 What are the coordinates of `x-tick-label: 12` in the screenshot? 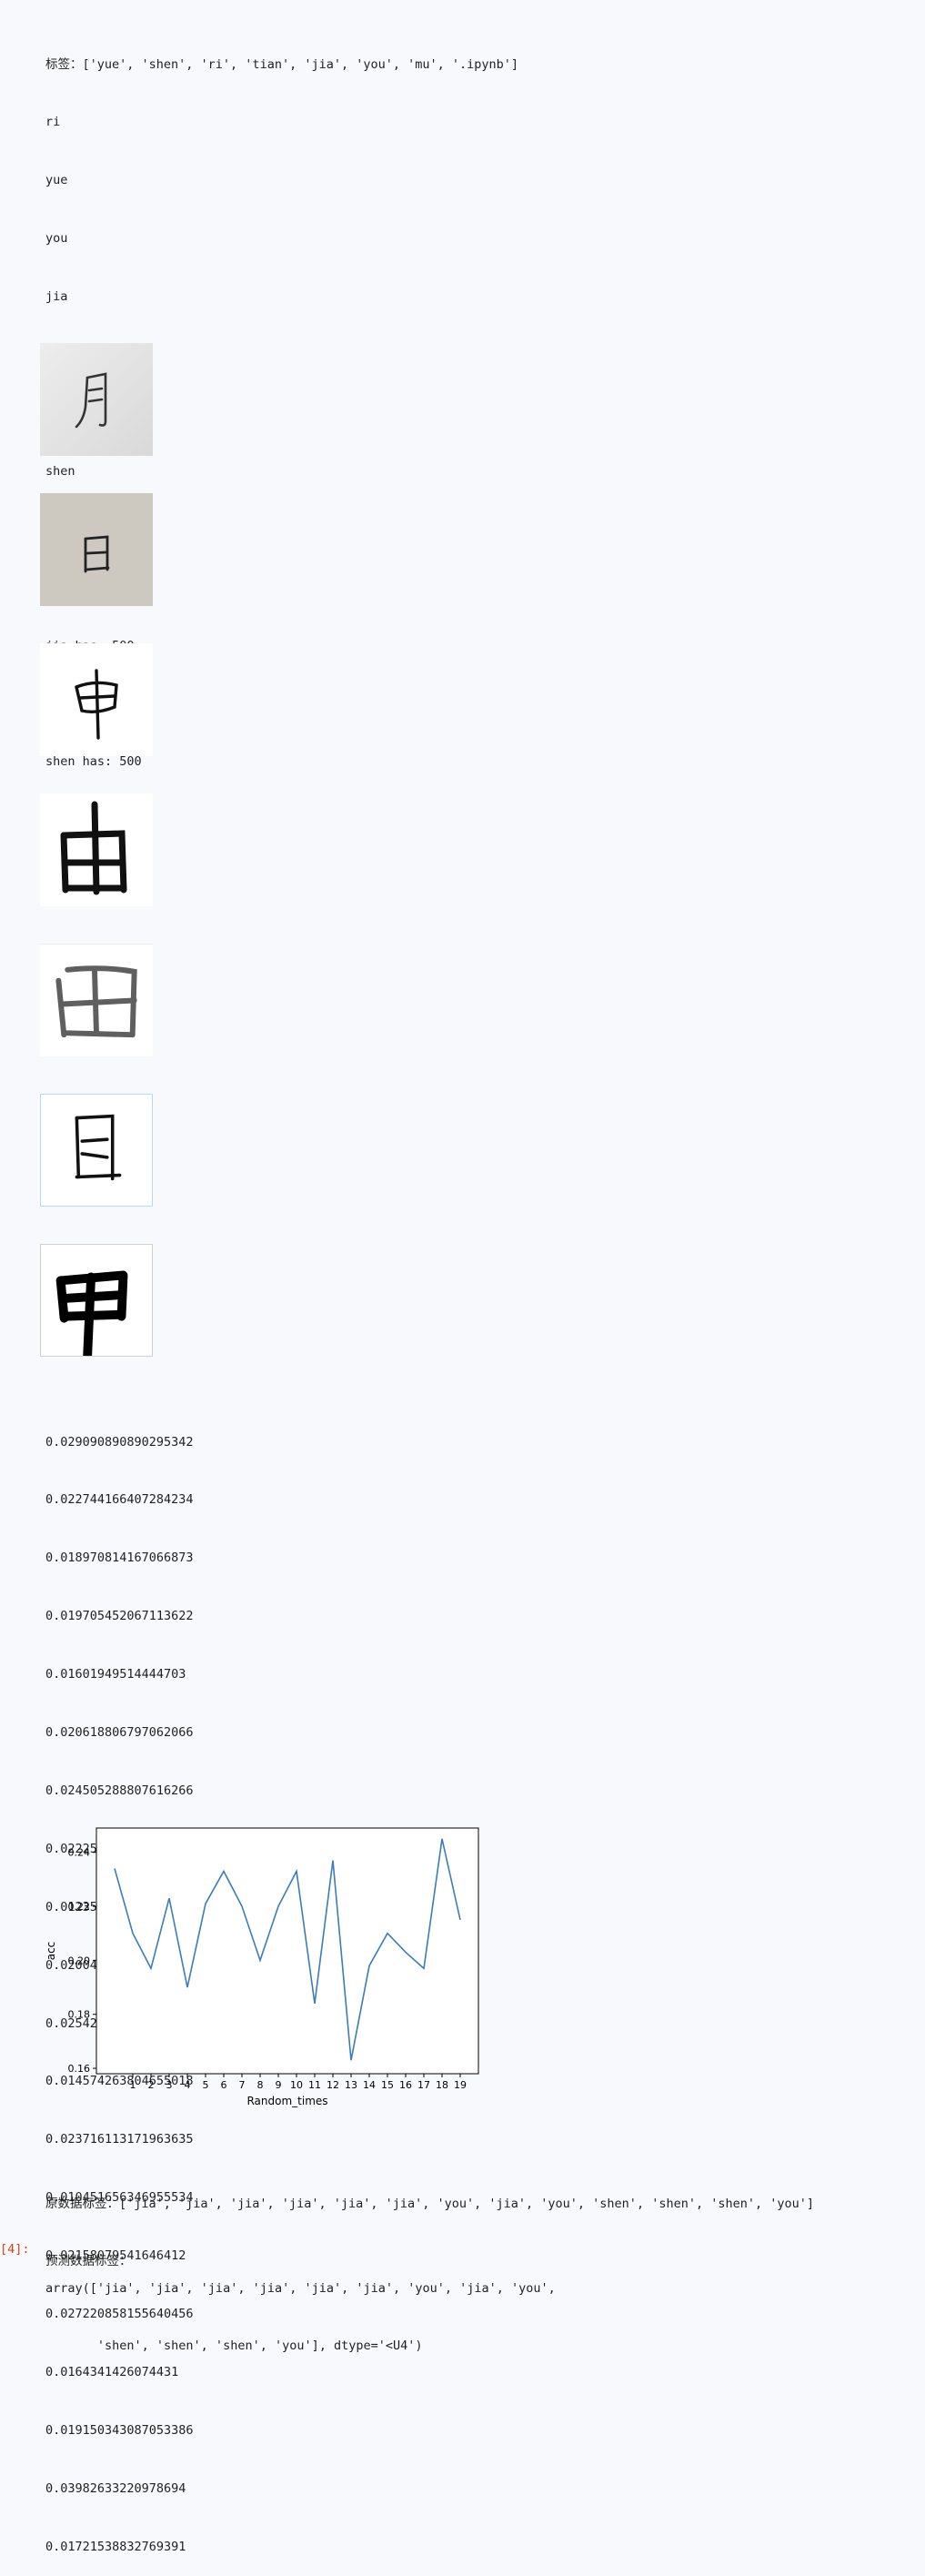 It's located at (333, 2085).